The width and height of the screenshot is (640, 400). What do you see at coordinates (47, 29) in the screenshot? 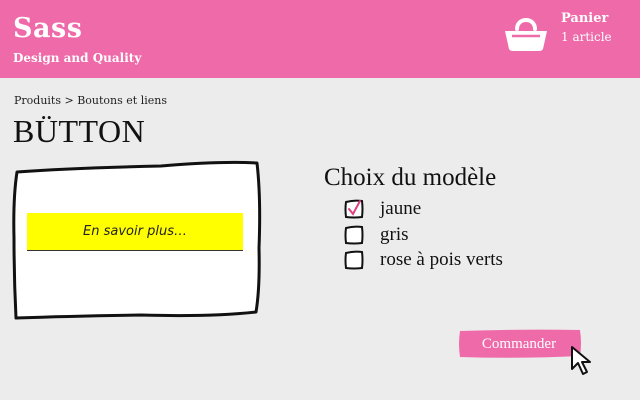
I see `brand-logo: Sass` at bounding box center [47, 29].